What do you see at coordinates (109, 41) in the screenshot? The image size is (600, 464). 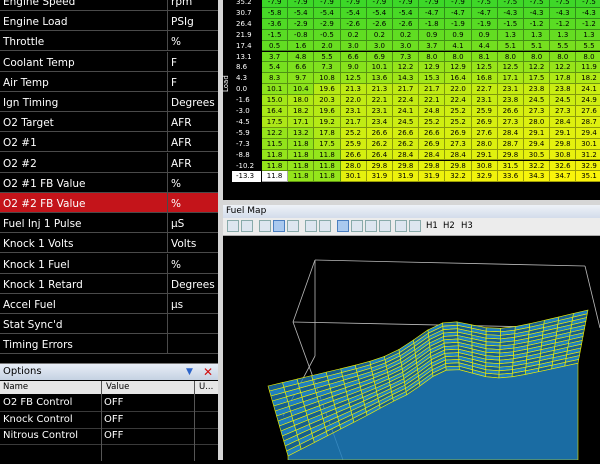 I see `channel-row: Throttle%` at bounding box center [109, 41].